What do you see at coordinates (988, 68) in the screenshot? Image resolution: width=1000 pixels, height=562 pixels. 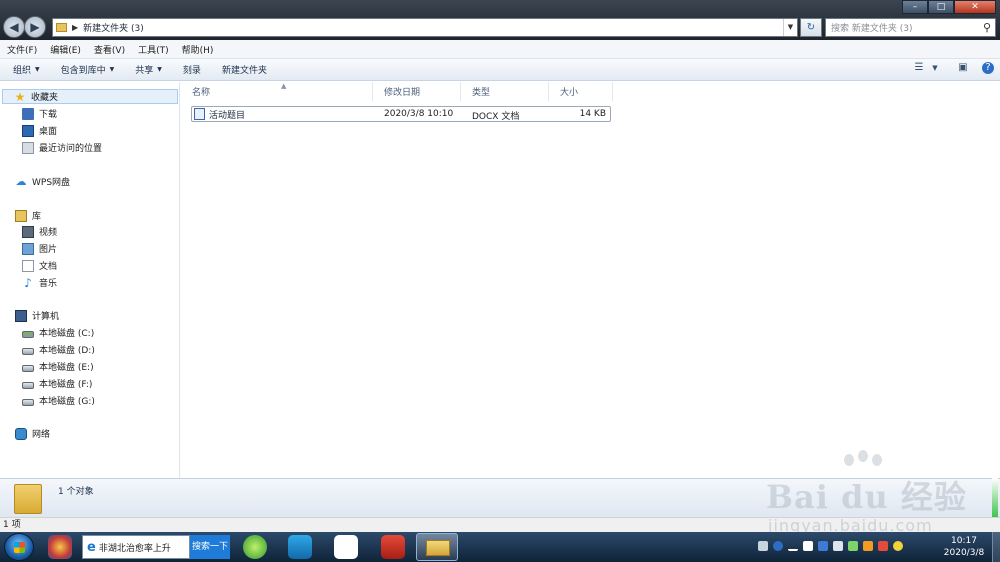 I see `help-icon: ?` at bounding box center [988, 68].